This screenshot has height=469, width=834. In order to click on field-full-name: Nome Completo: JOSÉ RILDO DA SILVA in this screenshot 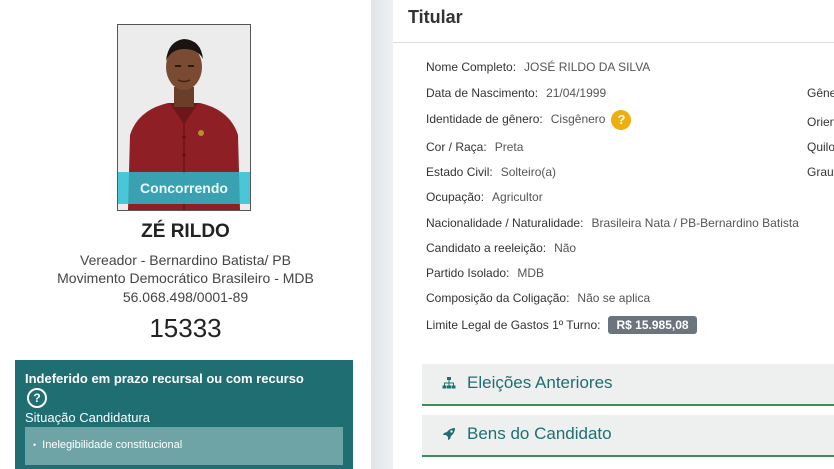, I will do `click(538, 67)`.